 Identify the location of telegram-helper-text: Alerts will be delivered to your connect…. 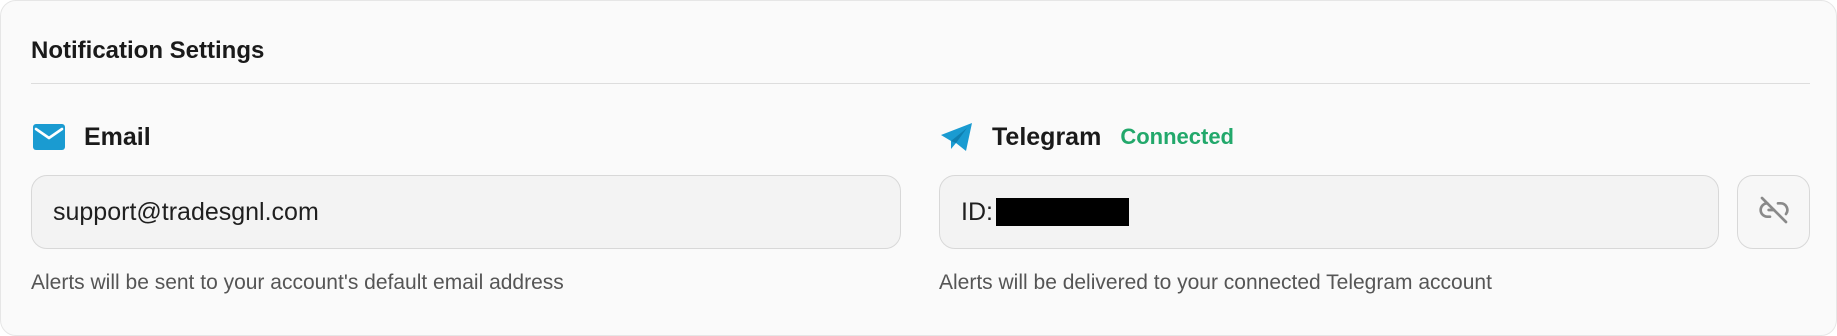
(1215, 282).